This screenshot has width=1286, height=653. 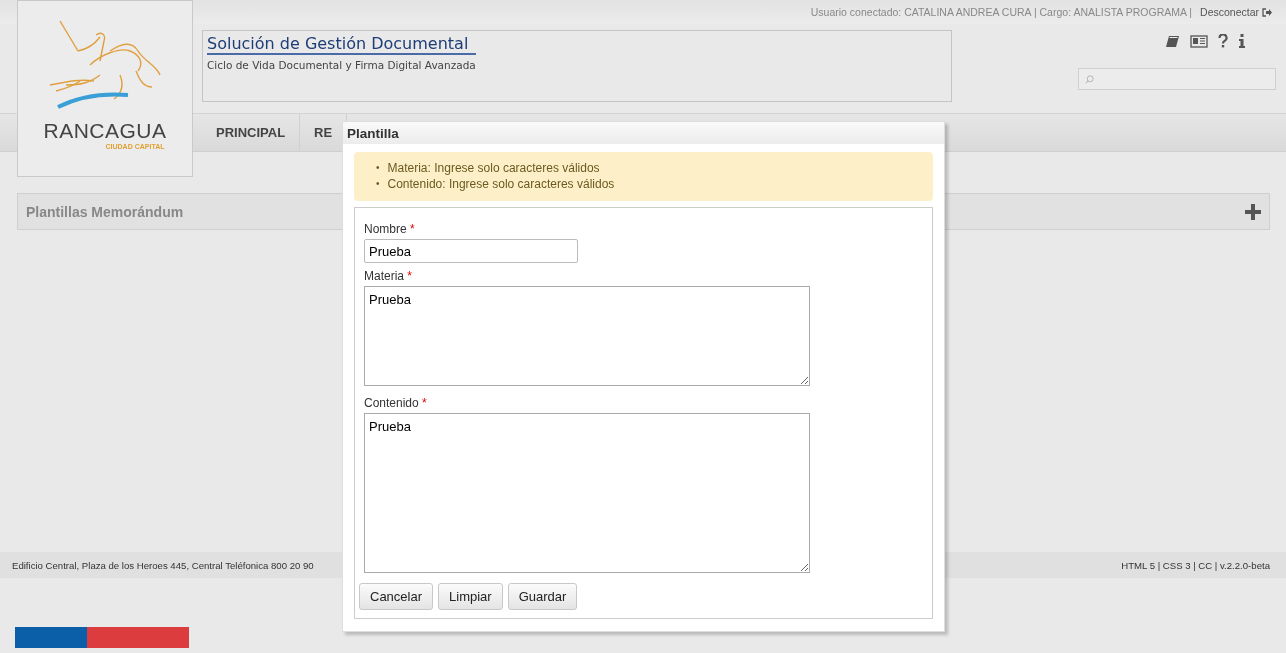 I want to click on logout-link: Desconectar, so click(x=1236, y=12).